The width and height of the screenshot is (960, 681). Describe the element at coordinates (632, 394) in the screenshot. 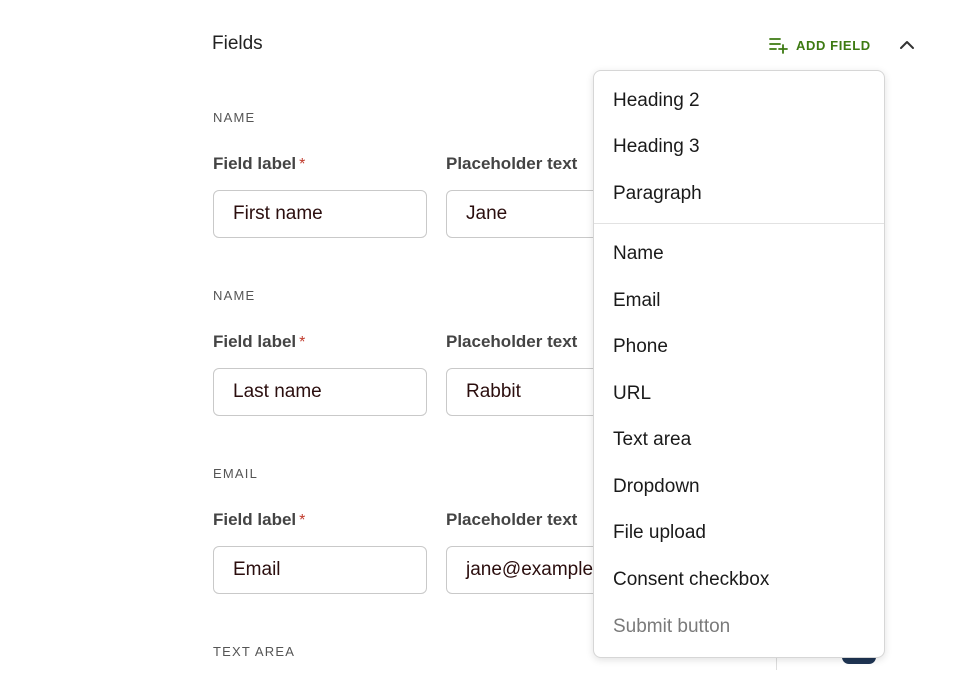

I see `menu-item-url: URL` at that location.